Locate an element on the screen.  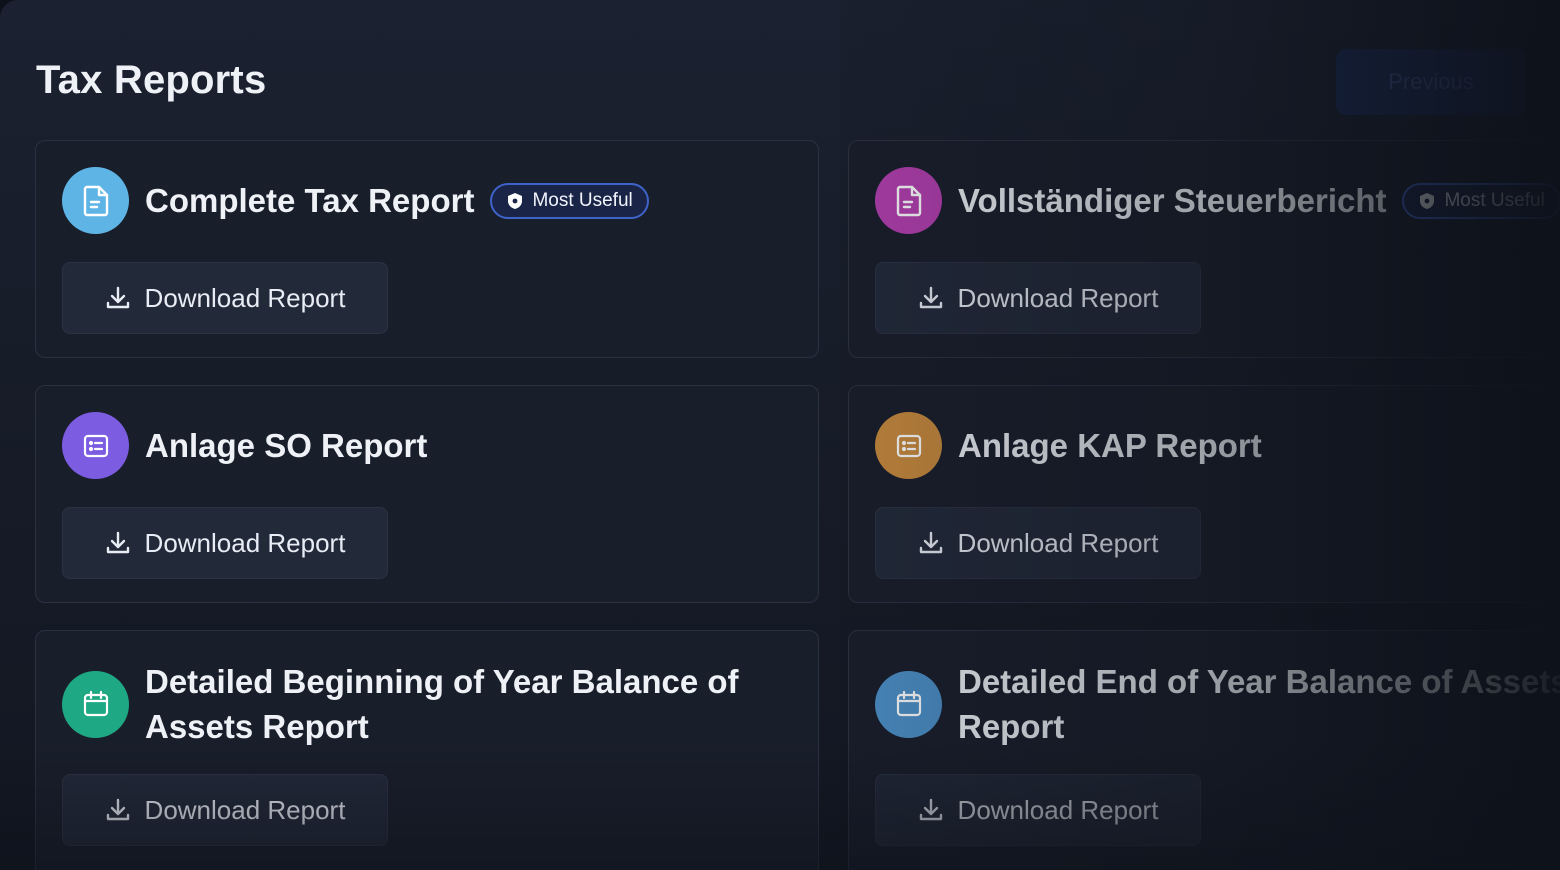
card-header: Vollständiger Steuerbericht Most Useful is located at coordinates (1217, 200).